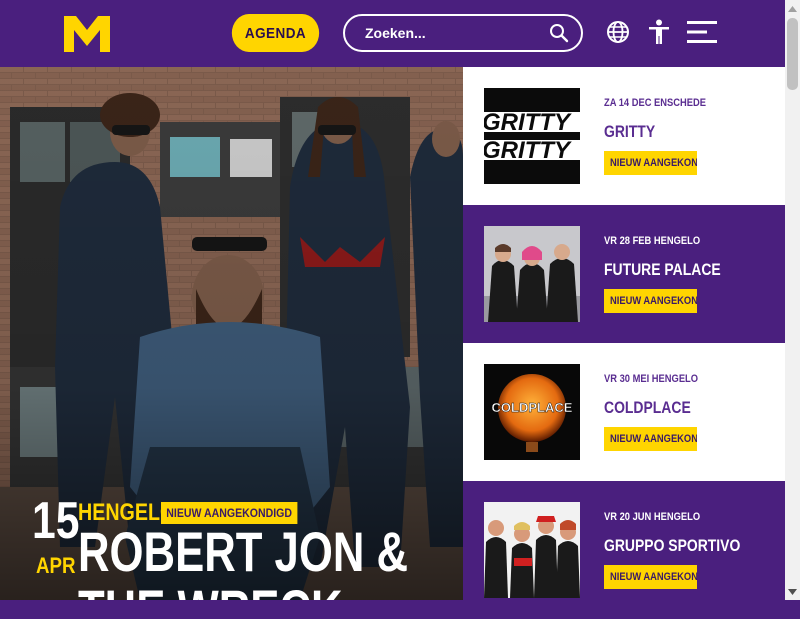  I want to click on search-icon, so click(559, 33).